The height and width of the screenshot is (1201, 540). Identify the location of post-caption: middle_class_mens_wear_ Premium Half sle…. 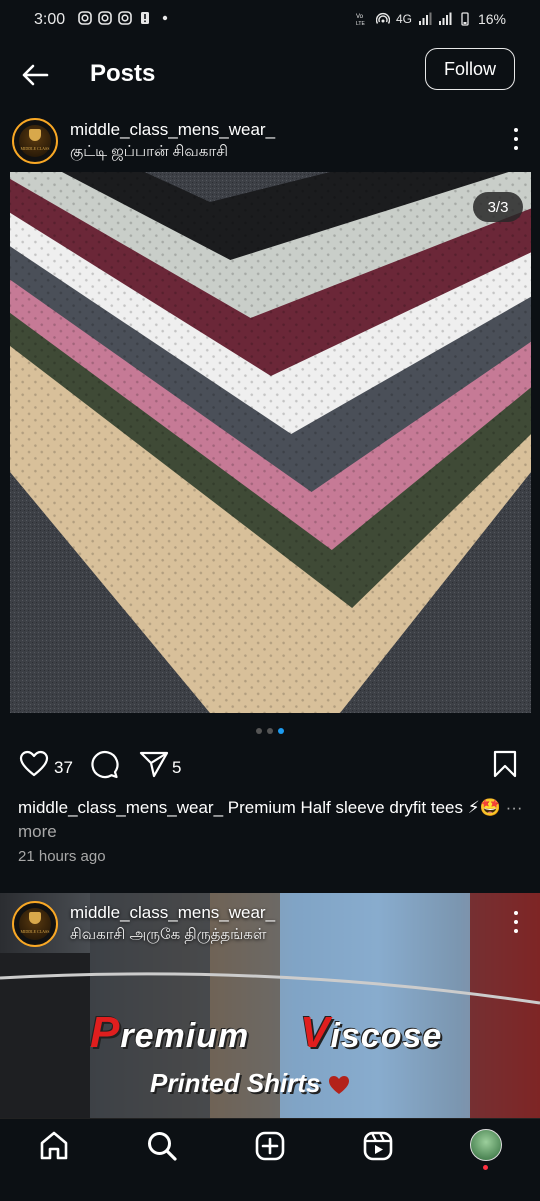
(273, 820).